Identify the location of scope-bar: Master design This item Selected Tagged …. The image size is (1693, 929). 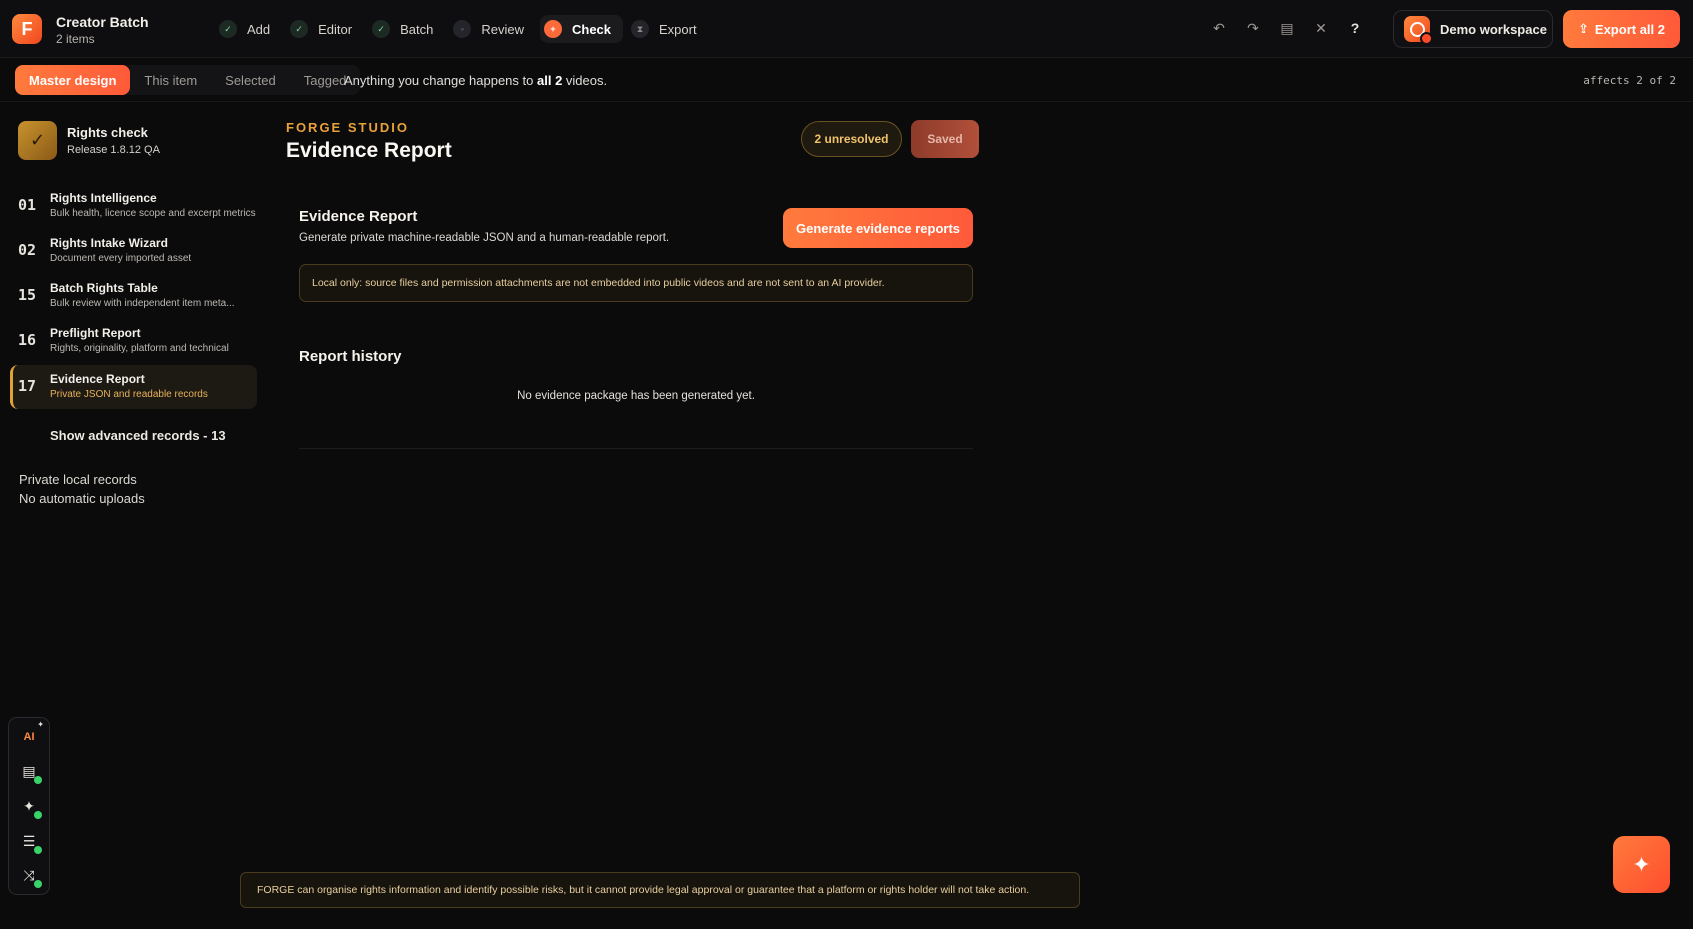
(846, 80).